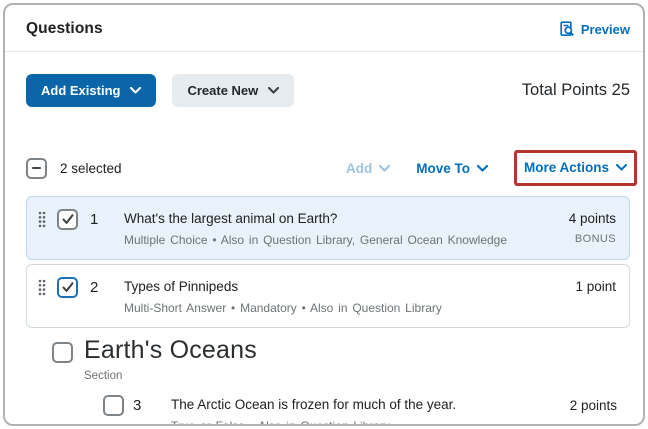 This screenshot has height=429, width=648. I want to click on preview-icon, so click(567, 29).